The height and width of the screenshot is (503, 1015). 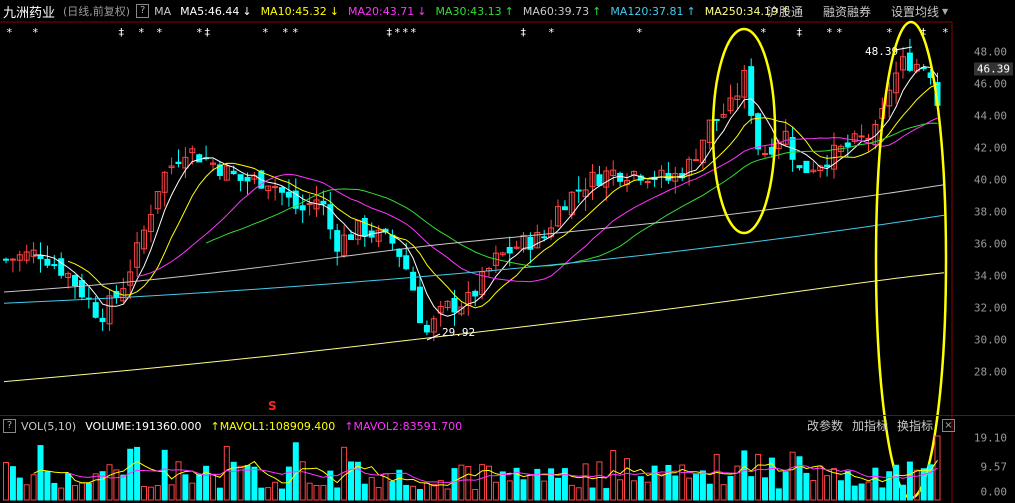 I want to click on ma-trend-arrow: ↑, so click(x=509, y=11).